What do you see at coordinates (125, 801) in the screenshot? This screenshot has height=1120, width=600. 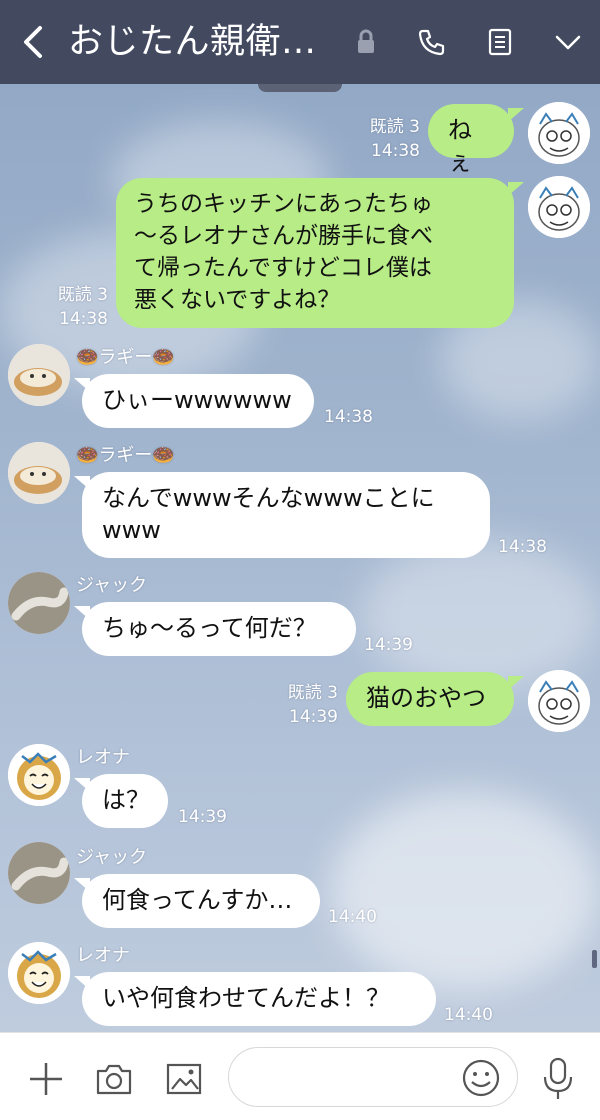 I see `incoming-message: は？` at bounding box center [125, 801].